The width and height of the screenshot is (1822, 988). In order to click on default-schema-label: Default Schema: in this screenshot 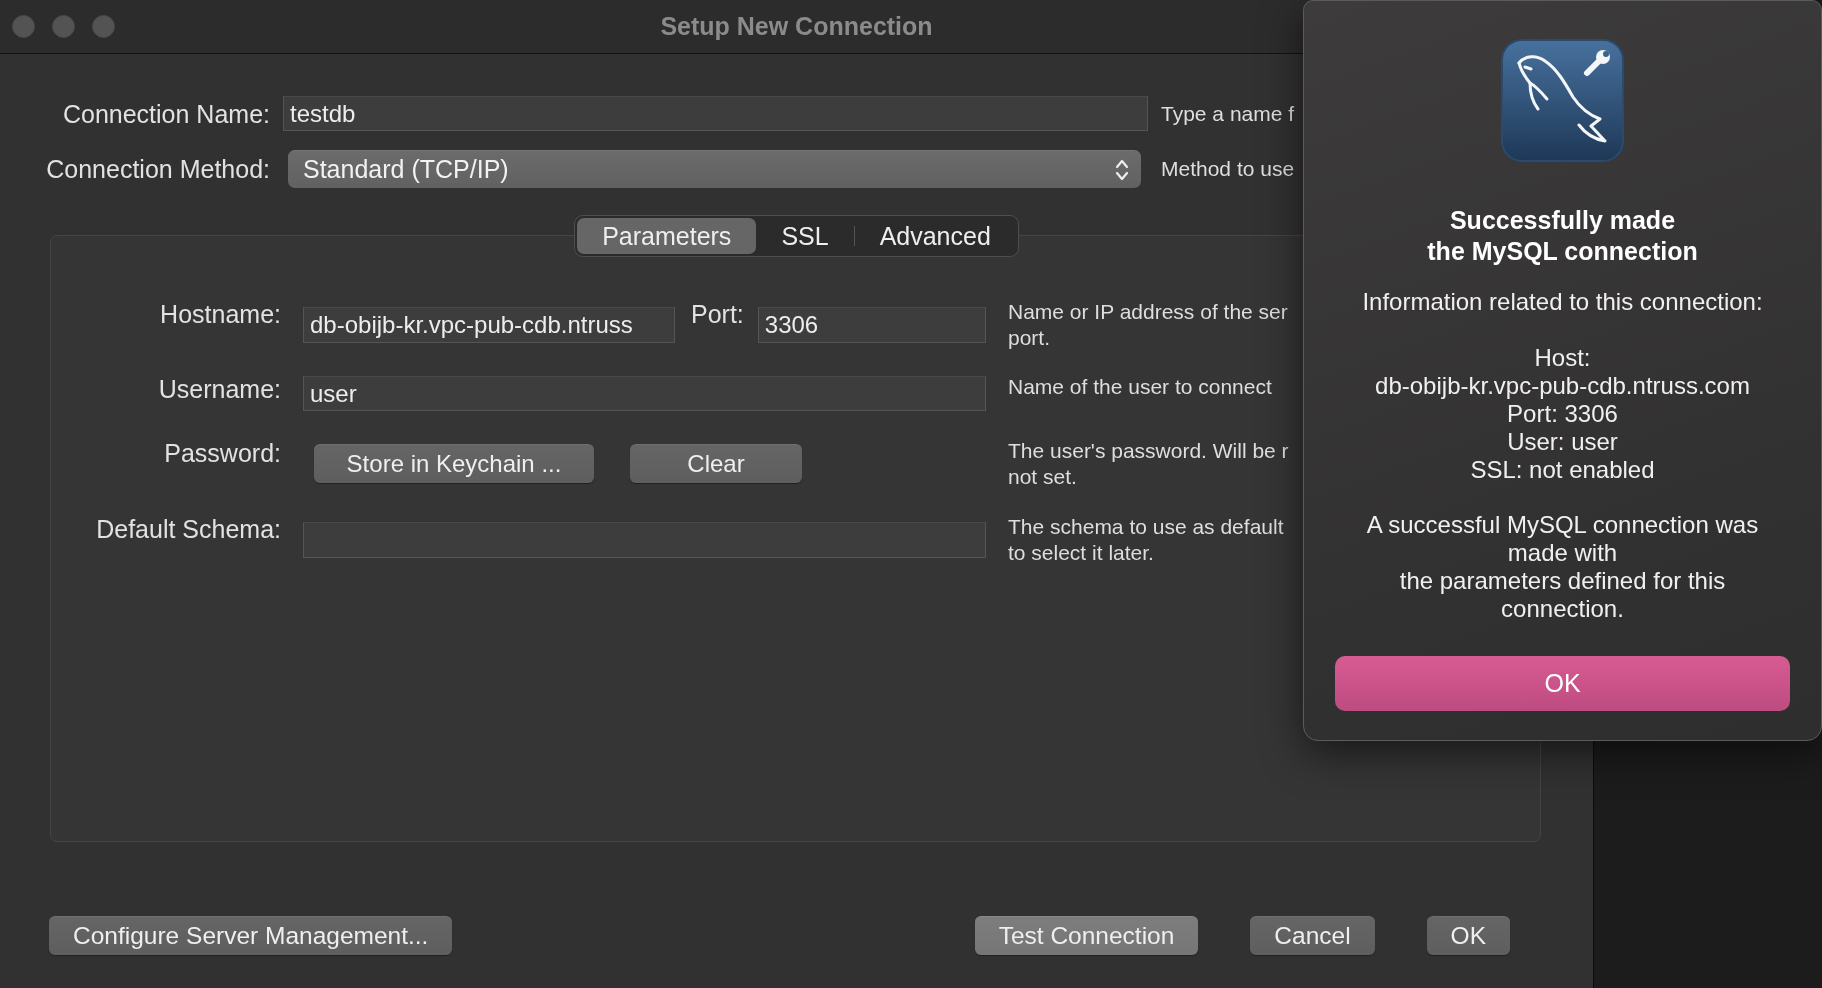, I will do `click(188, 529)`.